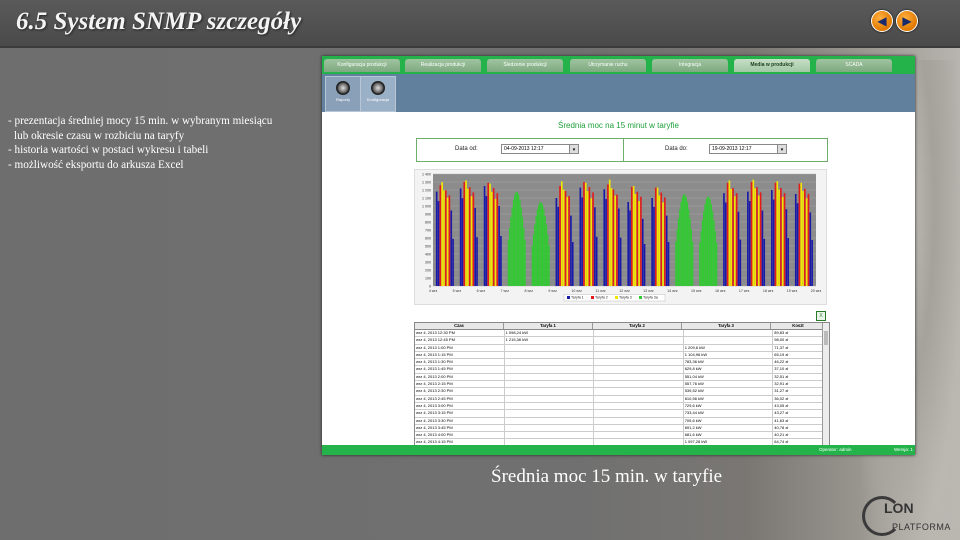  What do you see at coordinates (729, 413) in the screenshot?
I see `table-cell: 733,44 kW` at bounding box center [729, 413].